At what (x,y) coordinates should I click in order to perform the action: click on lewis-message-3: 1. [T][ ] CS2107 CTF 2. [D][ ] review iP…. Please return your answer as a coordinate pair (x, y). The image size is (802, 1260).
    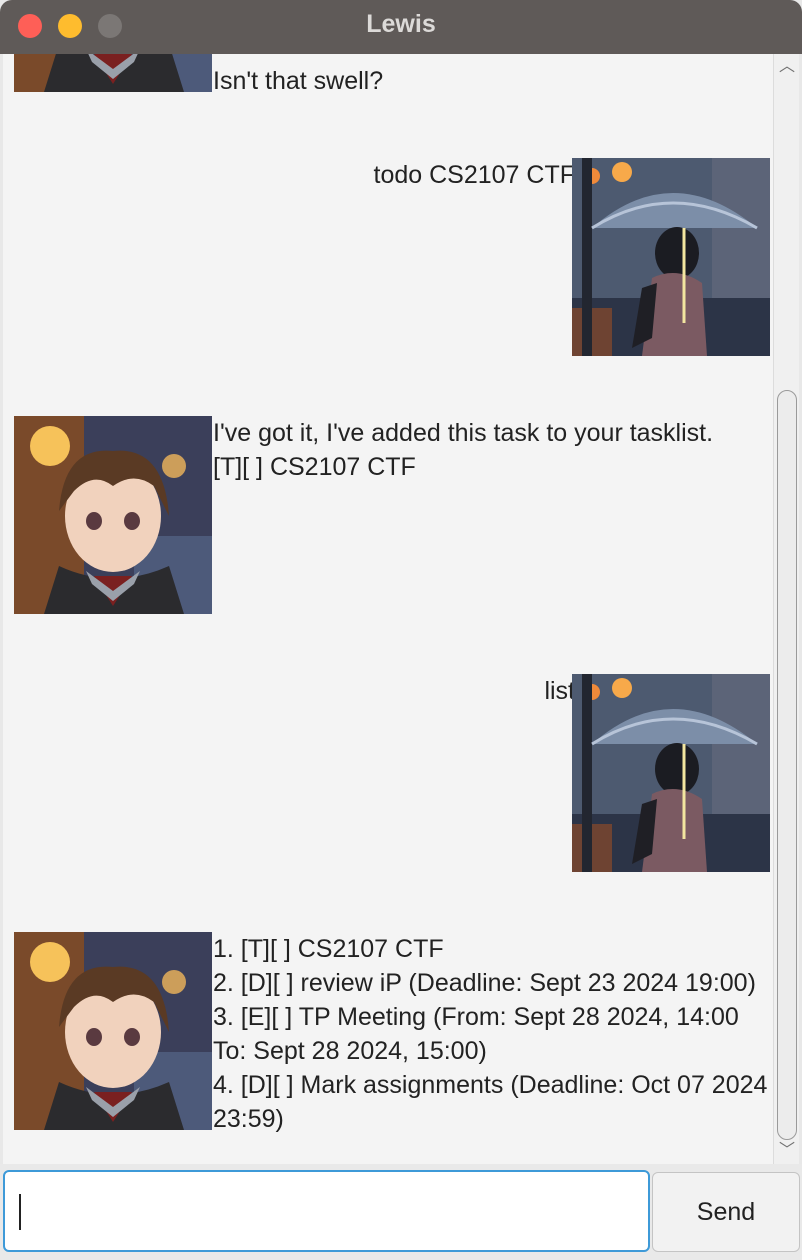
    Looking at the image, I should click on (490, 1034).